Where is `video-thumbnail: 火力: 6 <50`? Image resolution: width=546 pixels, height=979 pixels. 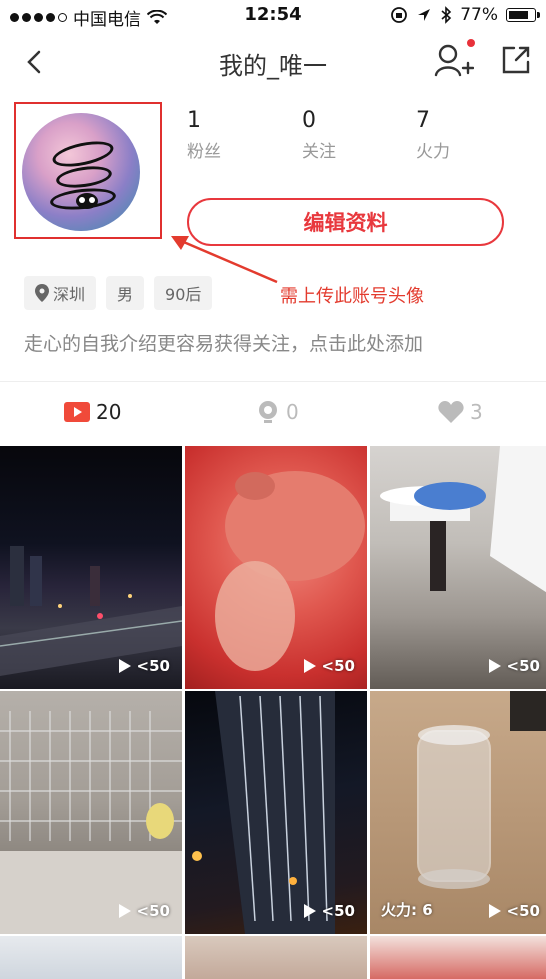
video-thumbnail: 火力: 6 <50 is located at coordinates (458, 812).